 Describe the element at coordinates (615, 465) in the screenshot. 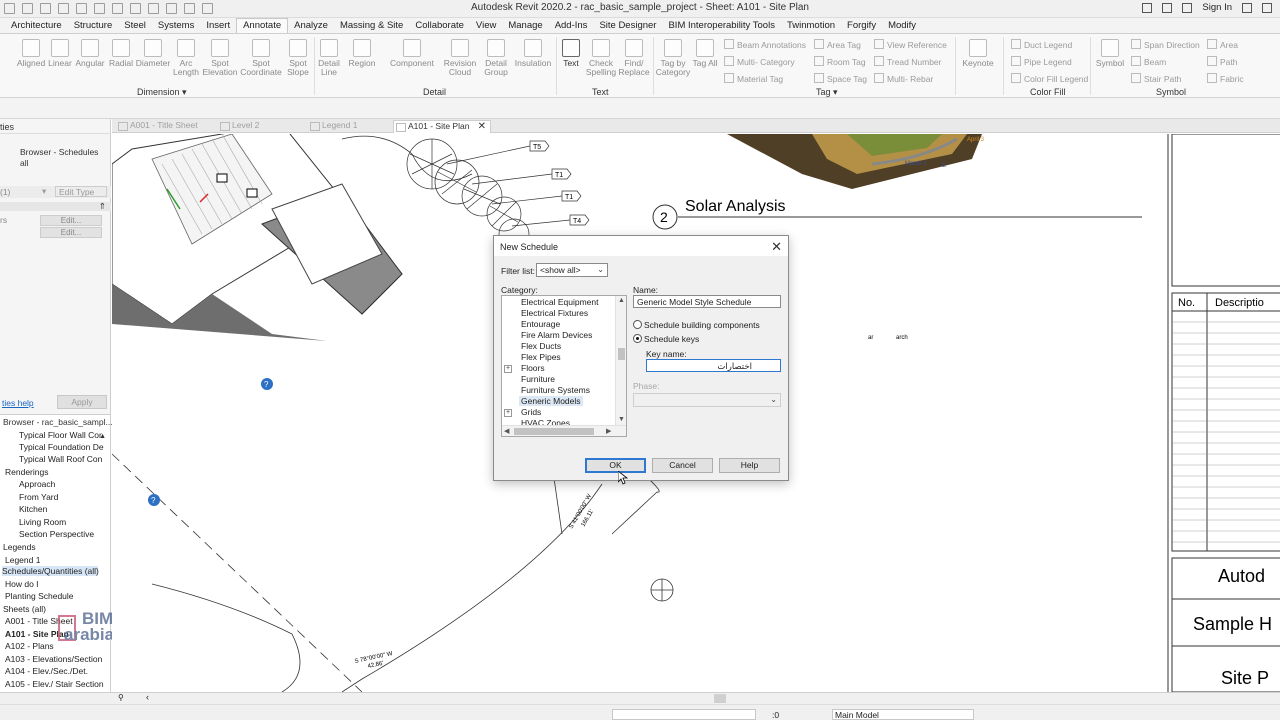

I see `ok-button: OK` at that location.